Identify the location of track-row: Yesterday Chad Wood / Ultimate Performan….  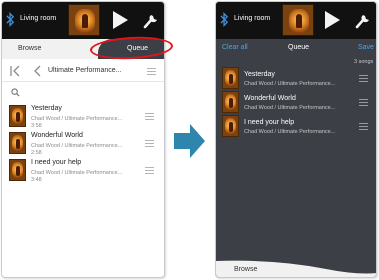
(84, 117).